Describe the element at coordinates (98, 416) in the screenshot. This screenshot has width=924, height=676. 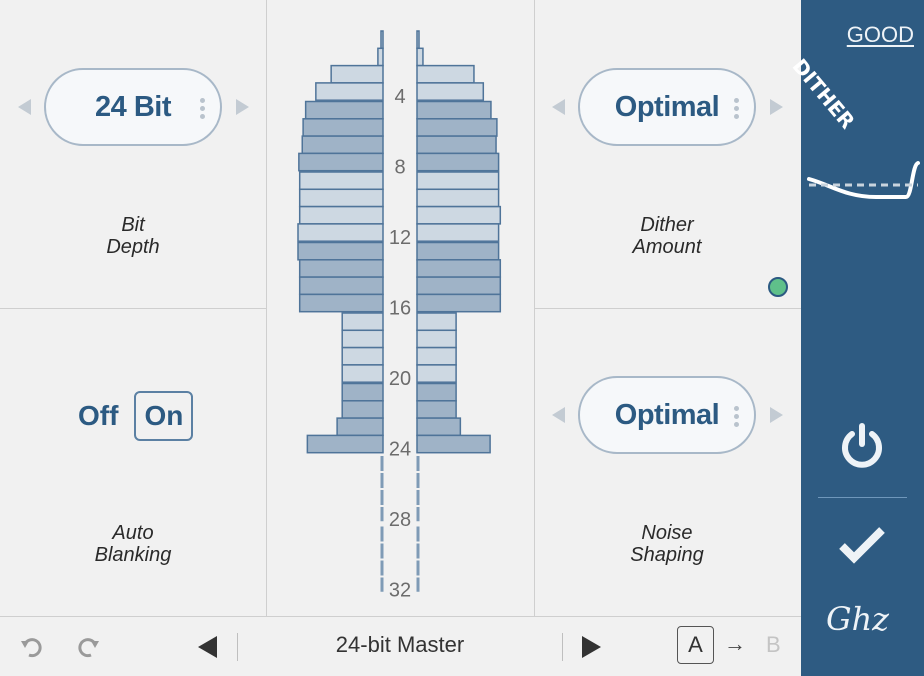
I see `toggle-off-option: Off` at that location.